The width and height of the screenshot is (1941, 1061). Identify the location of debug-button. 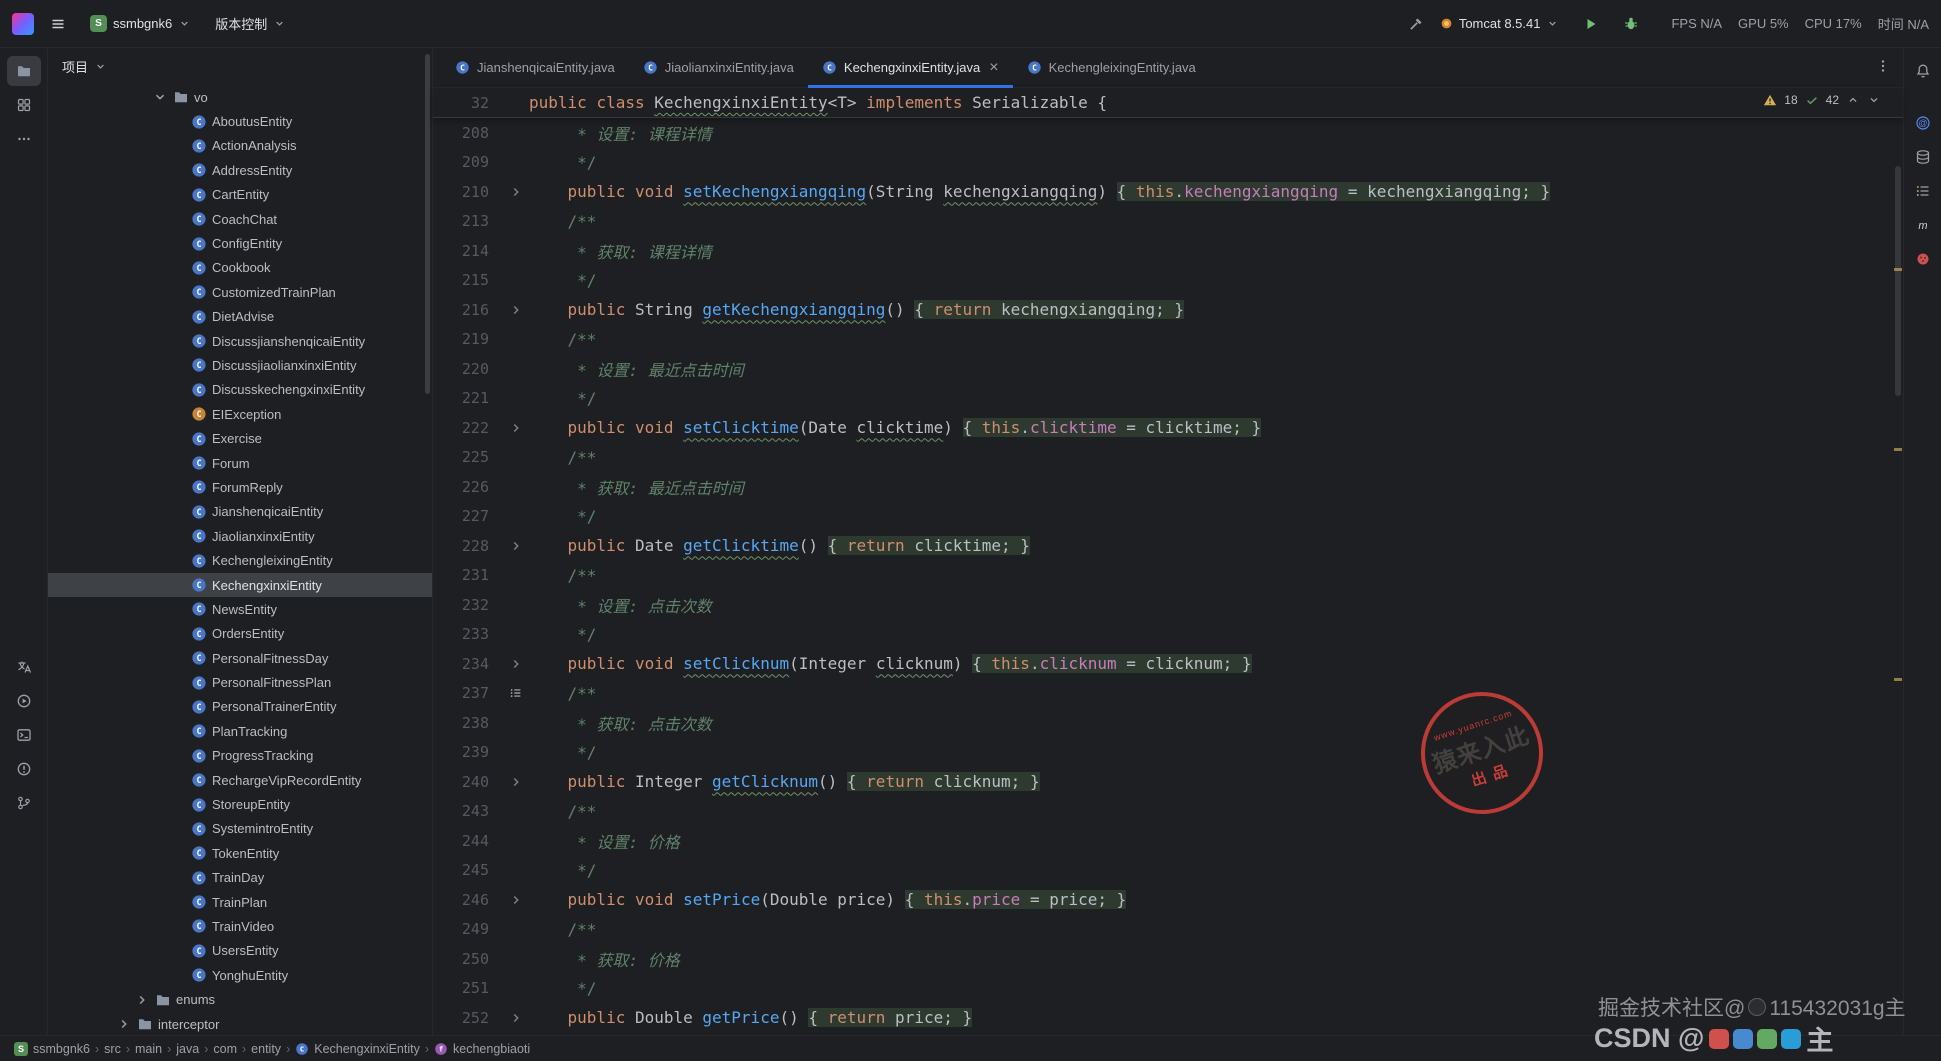
(1631, 24).